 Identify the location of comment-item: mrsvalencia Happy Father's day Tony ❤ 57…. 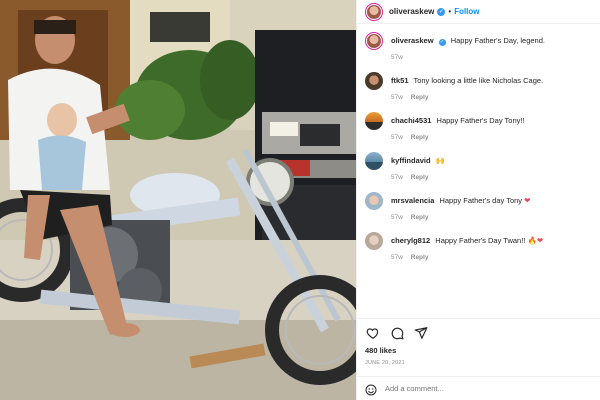
(480, 209).